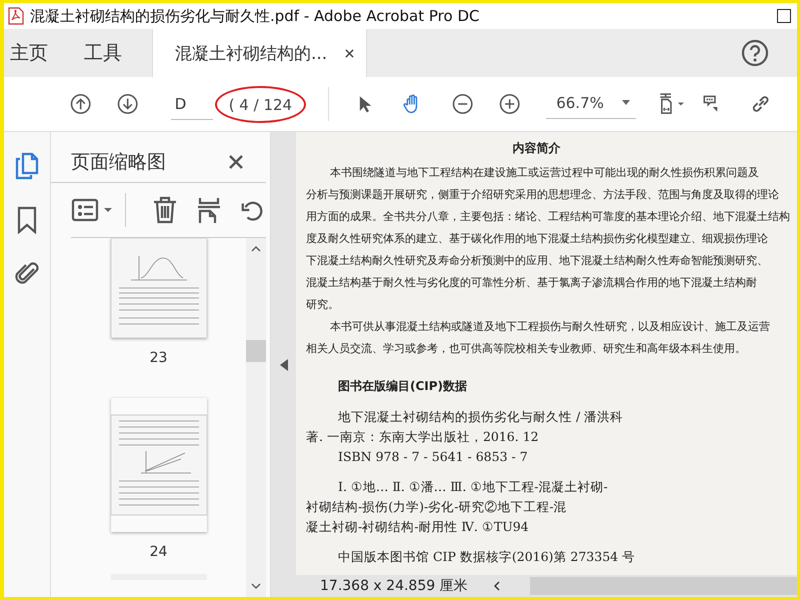 This screenshot has height=600, width=800. Describe the element at coordinates (402, 386) in the screenshot. I see `section-heading: 图书在版编目(CIP)数据` at that location.